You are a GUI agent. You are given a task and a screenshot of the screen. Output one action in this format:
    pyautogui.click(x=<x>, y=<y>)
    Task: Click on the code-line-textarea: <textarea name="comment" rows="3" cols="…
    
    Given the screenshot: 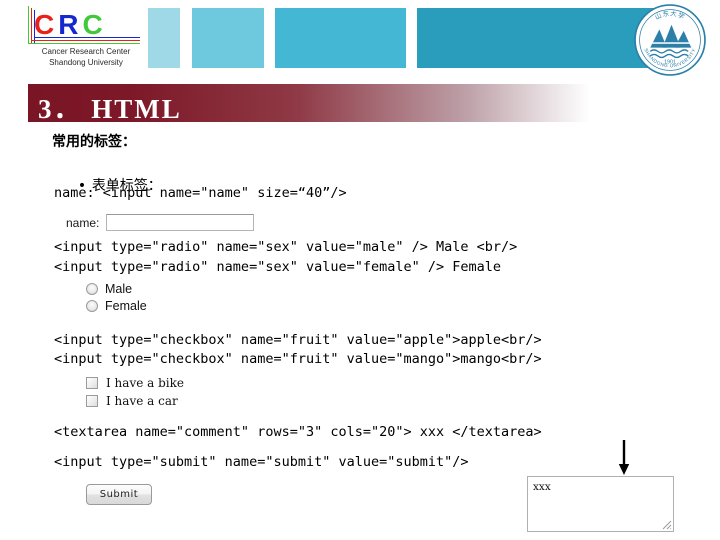 What is the action you would take?
    pyautogui.click(x=298, y=432)
    